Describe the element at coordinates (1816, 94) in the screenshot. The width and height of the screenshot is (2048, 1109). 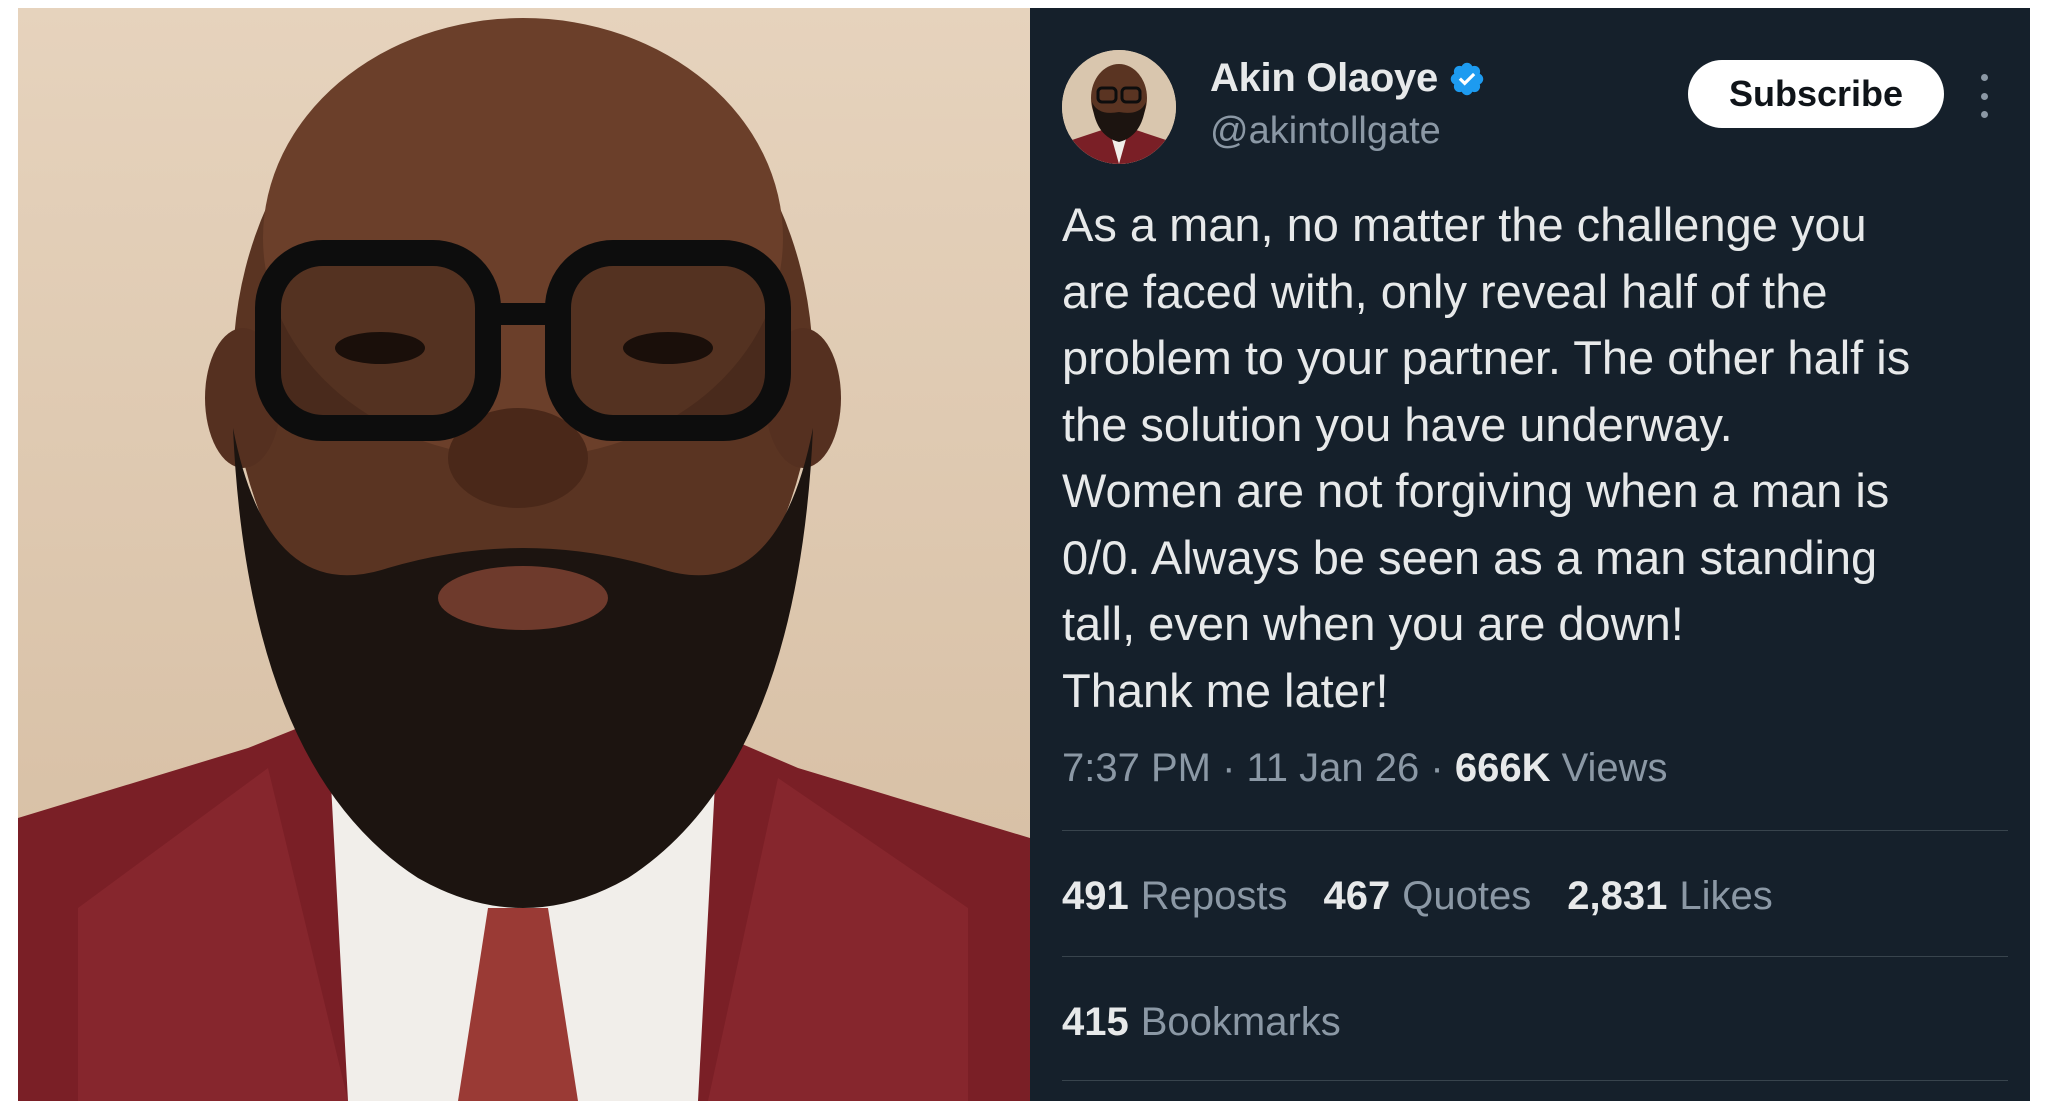
I see `subscribe-button: Subscribe` at that location.